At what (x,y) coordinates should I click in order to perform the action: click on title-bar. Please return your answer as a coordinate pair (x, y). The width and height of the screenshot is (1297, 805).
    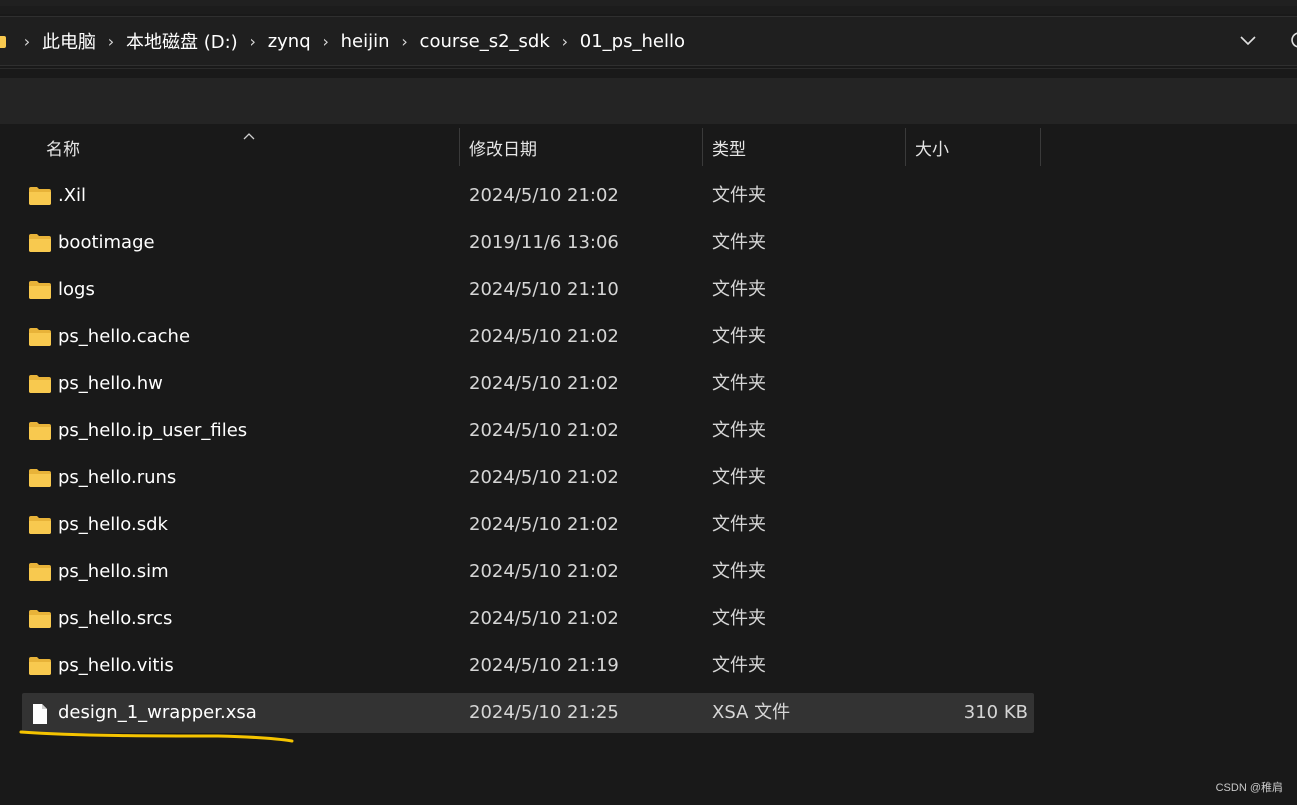
    Looking at the image, I should click on (648, 7).